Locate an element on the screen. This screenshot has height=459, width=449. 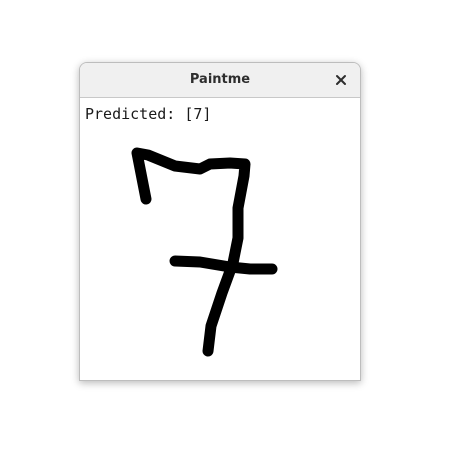
close-button is located at coordinates (341, 80).